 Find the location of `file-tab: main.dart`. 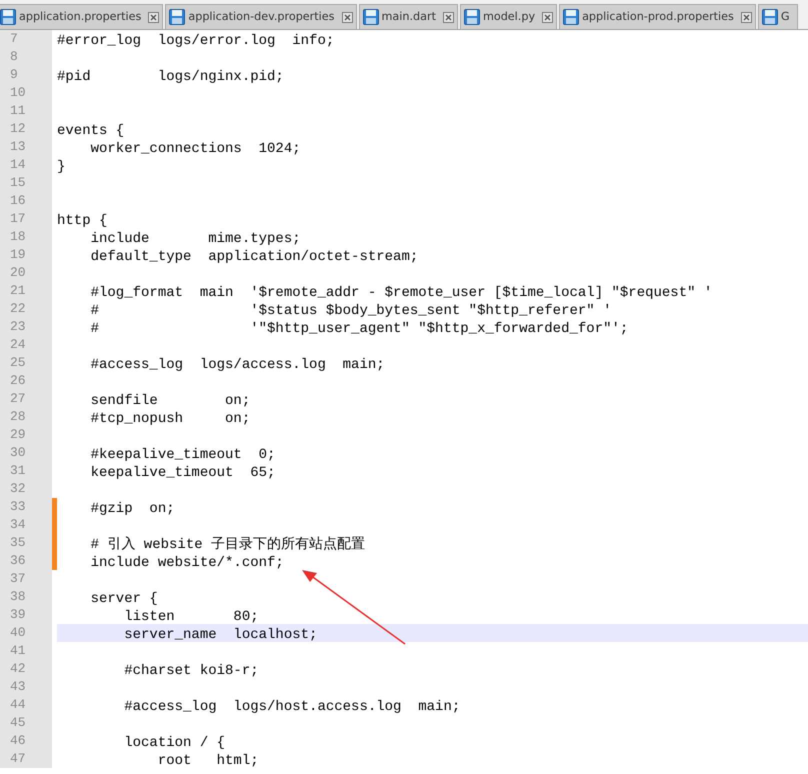

file-tab: main.dart is located at coordinates (408, 16).